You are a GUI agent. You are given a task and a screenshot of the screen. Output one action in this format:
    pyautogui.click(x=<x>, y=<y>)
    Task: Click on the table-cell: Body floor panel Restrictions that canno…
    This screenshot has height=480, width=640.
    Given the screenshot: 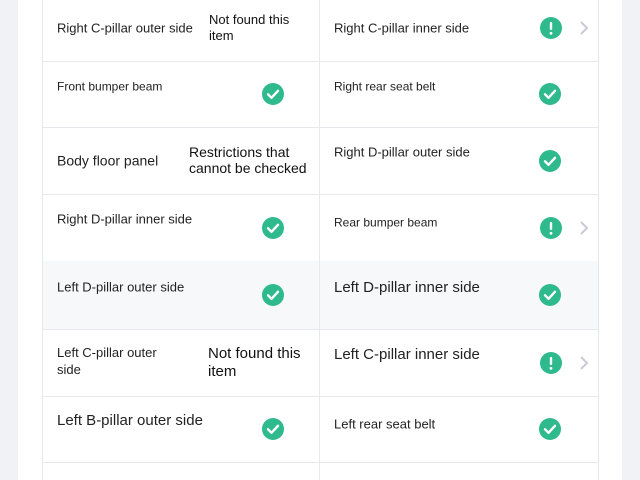 What is the action you would take?
    pyautogui.click(x=181, y=160)
    